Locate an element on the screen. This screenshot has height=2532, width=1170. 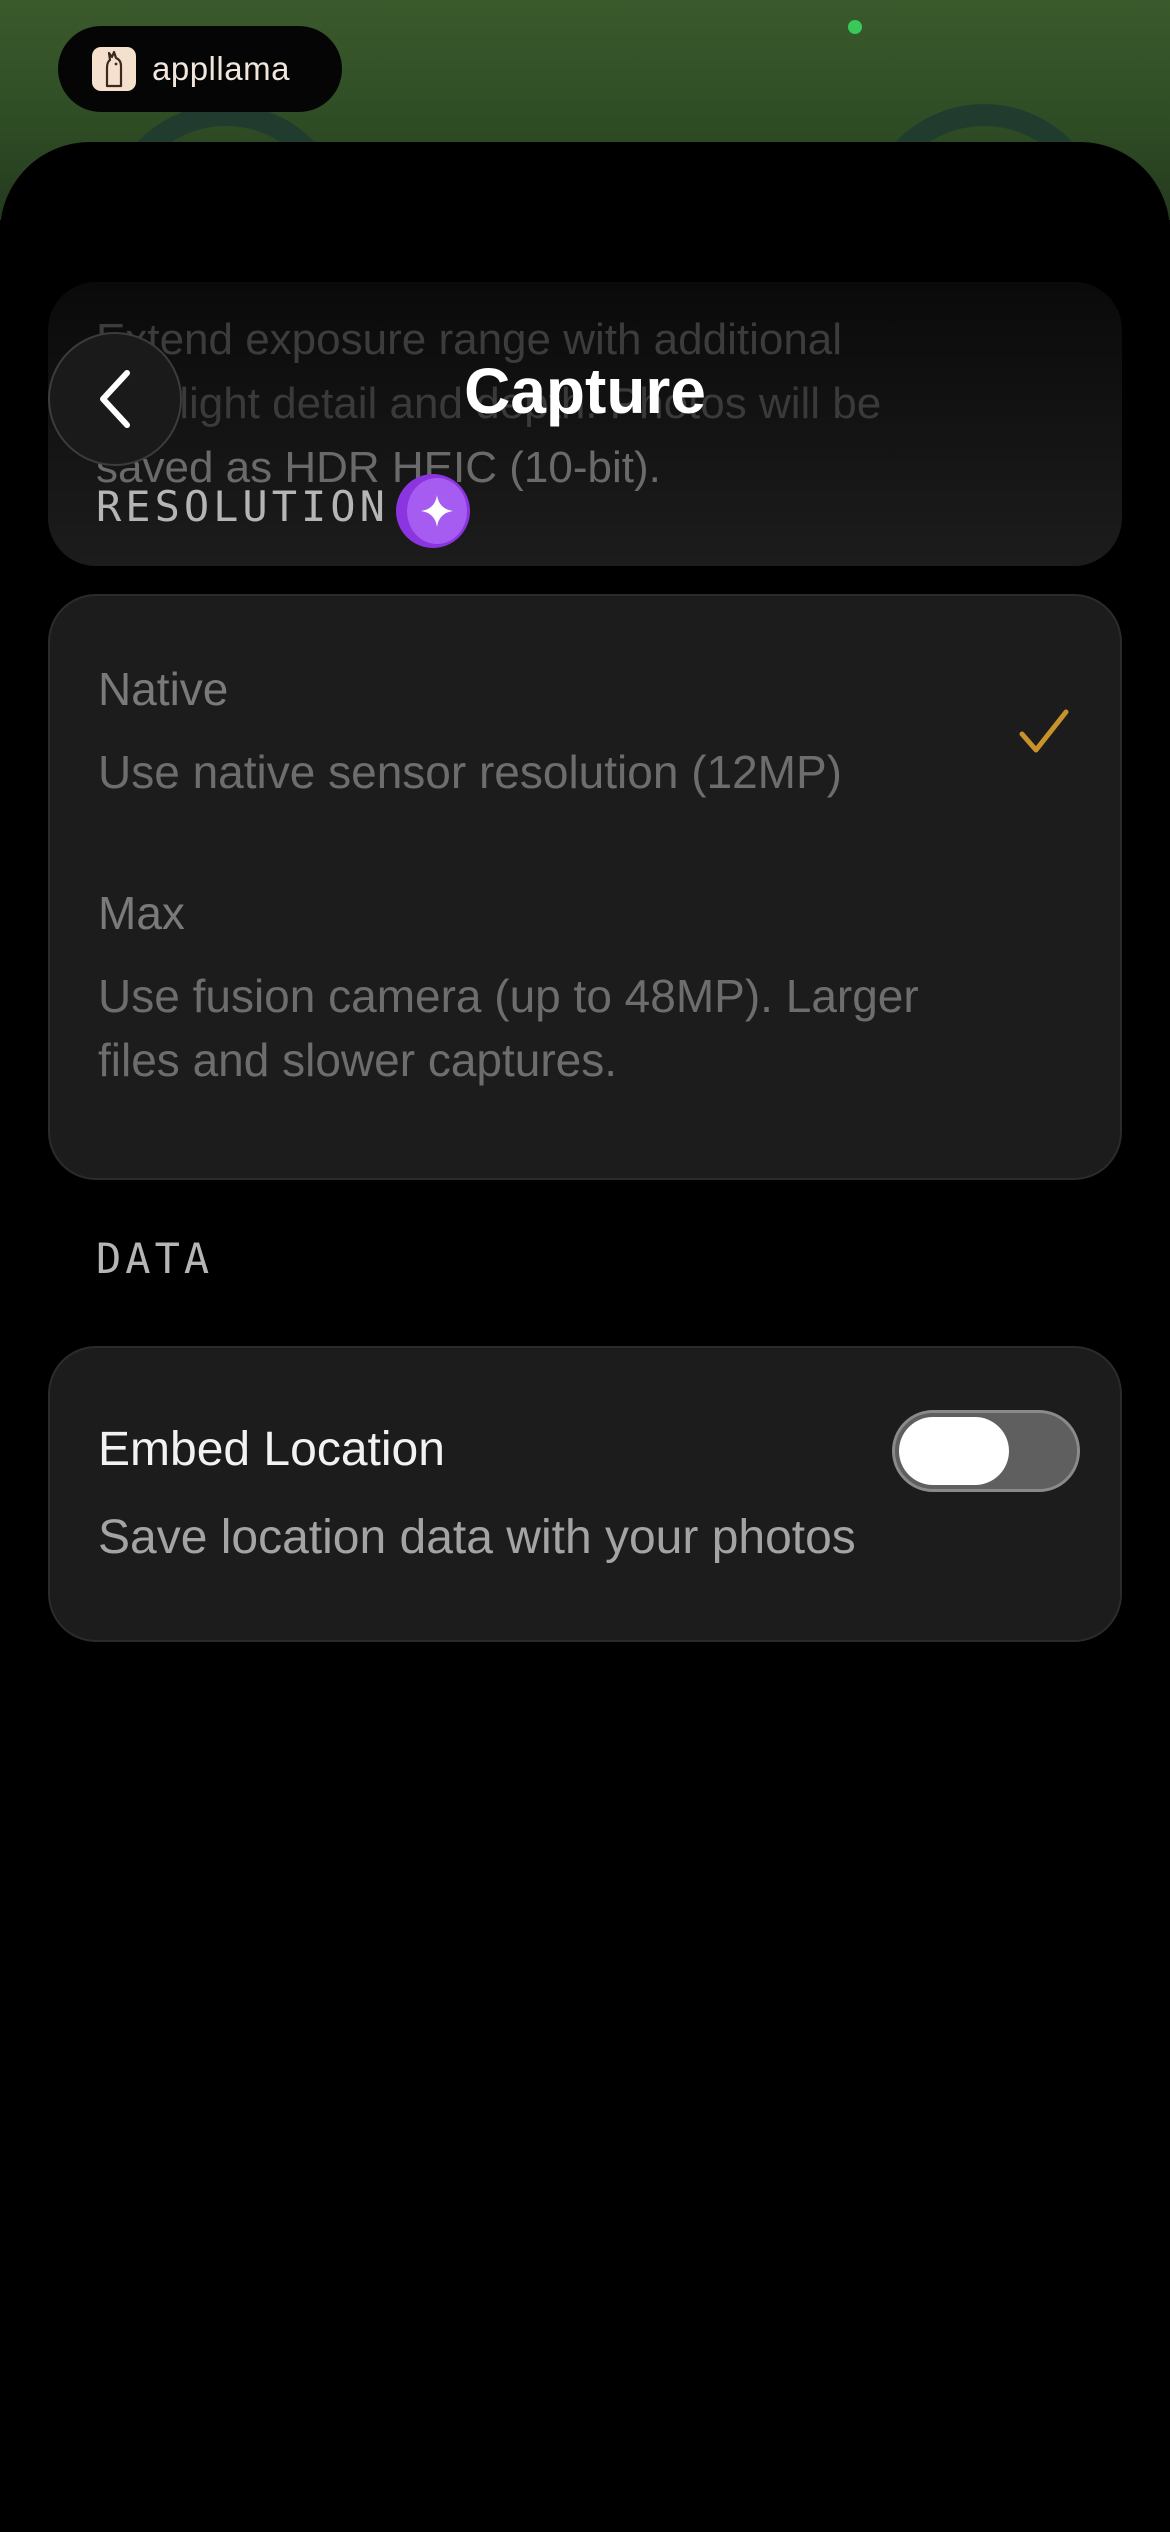
embed-location-toggle is located at coordinates (986, 1451).